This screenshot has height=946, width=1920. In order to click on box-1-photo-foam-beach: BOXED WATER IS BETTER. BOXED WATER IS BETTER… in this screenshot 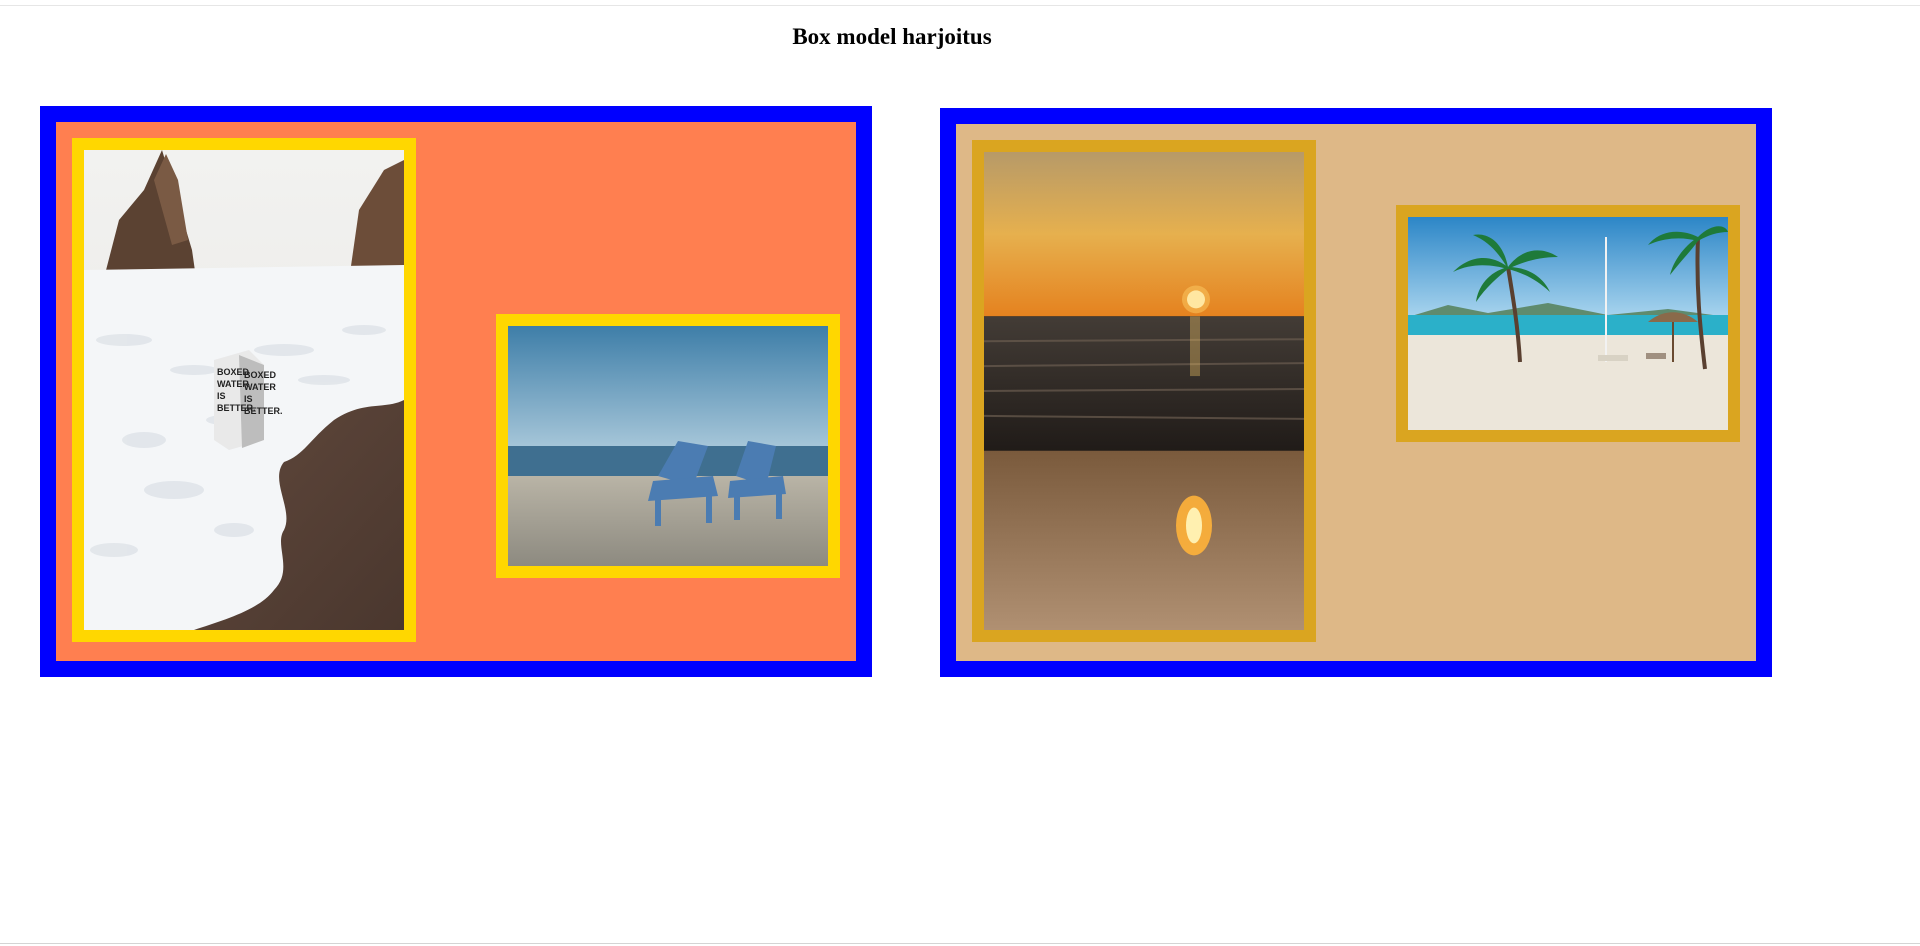, I will do `click(244, 390)`.